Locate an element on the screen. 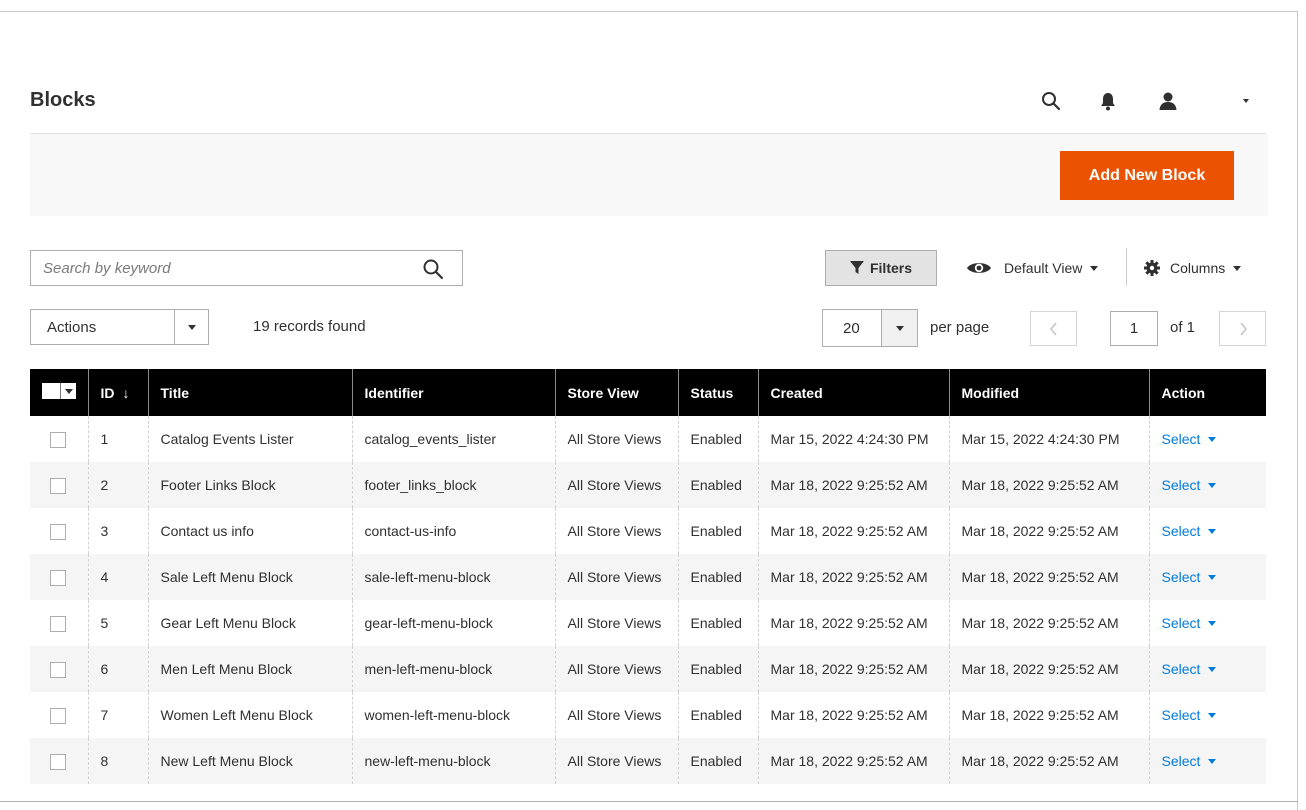 This screenshot has height=810, width=1306. column-header-identifier: Identifier is located at coordinates (453, 392).